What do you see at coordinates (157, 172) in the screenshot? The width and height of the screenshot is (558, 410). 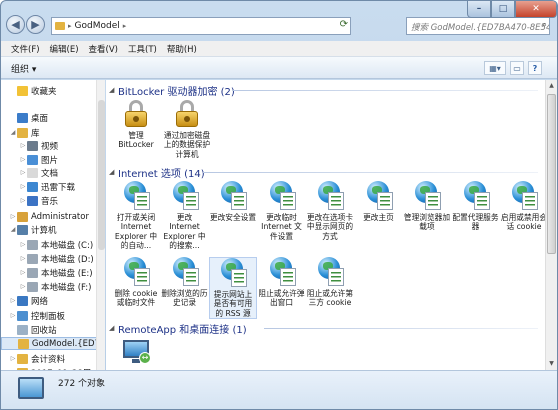 I see `group-header-internet-options: ◢ Internet 选项 (14)` at bounding box center [157, 172].